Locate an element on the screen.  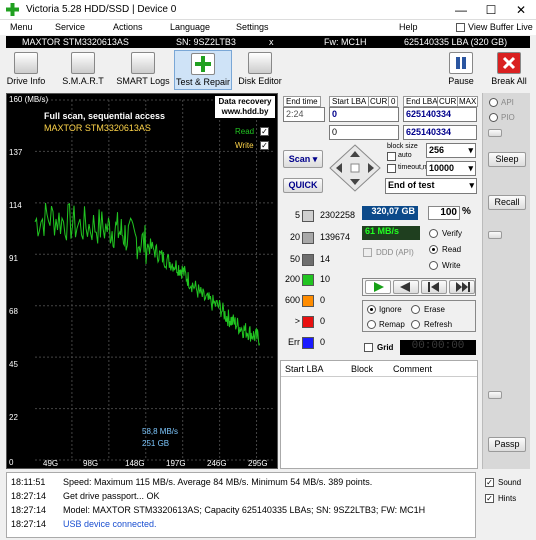
device-serial: SN: 9SZ2LTB3 is located at coordinates (206, 42).